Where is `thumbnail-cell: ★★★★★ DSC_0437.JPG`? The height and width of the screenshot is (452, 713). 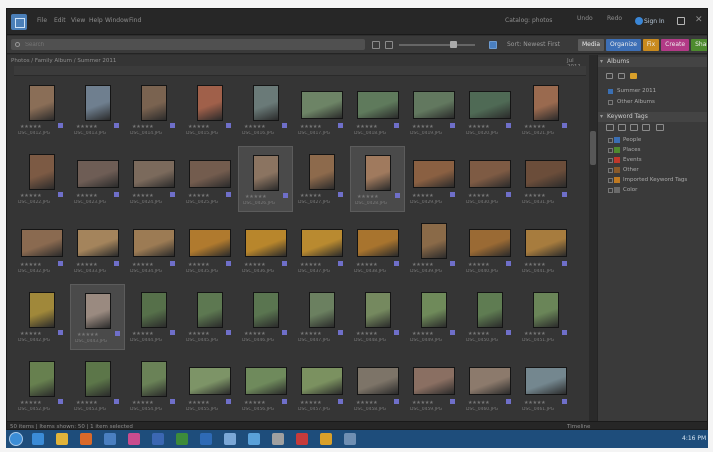 thumbnail-cell: ★★★★★ DSC_0437.JPG is located at coordinates (321, 248).